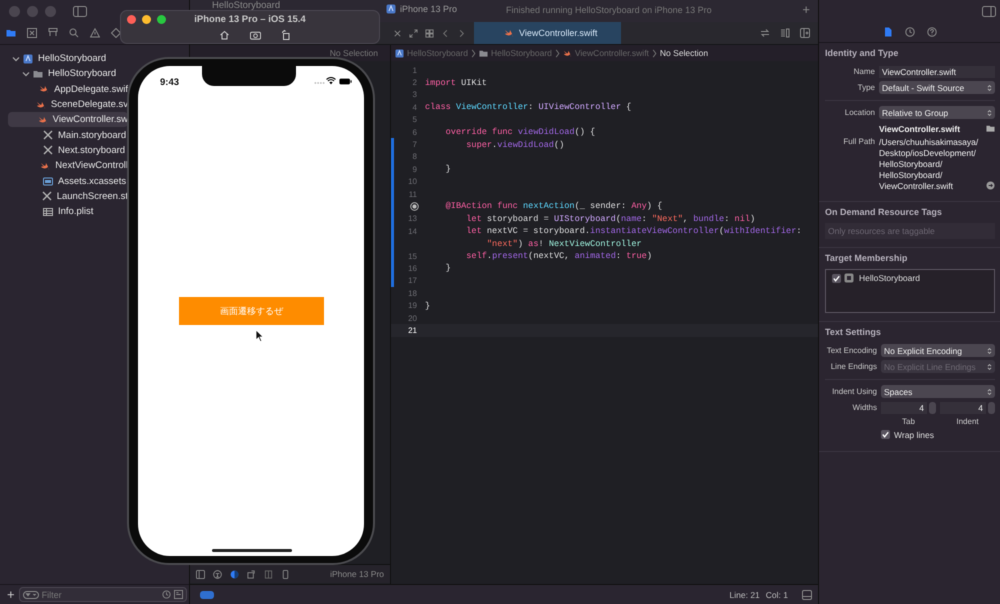 The image size is (1000, 604). I want to click on connection-dot-icon, so click(414, 206).